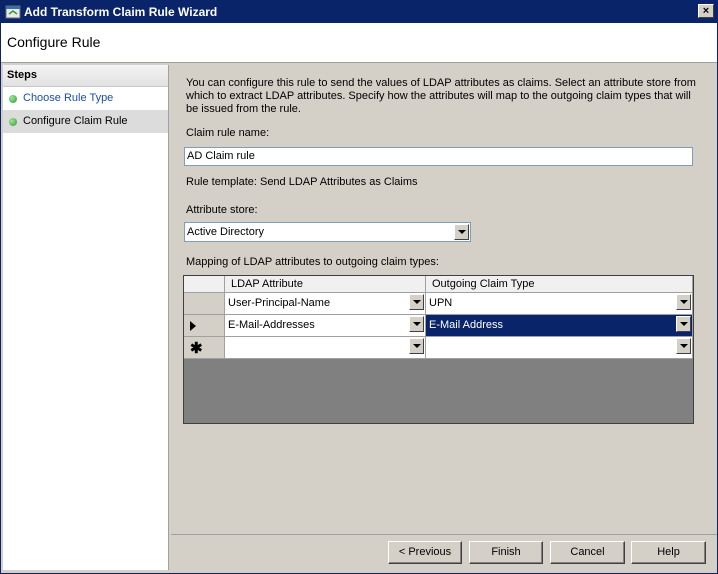 This screenshot has height=574, width=718. Describe the element at coordinates (325, 304) in the screenshot. I see `ldap-attribute-cell: User-Principal-Name` at that location.